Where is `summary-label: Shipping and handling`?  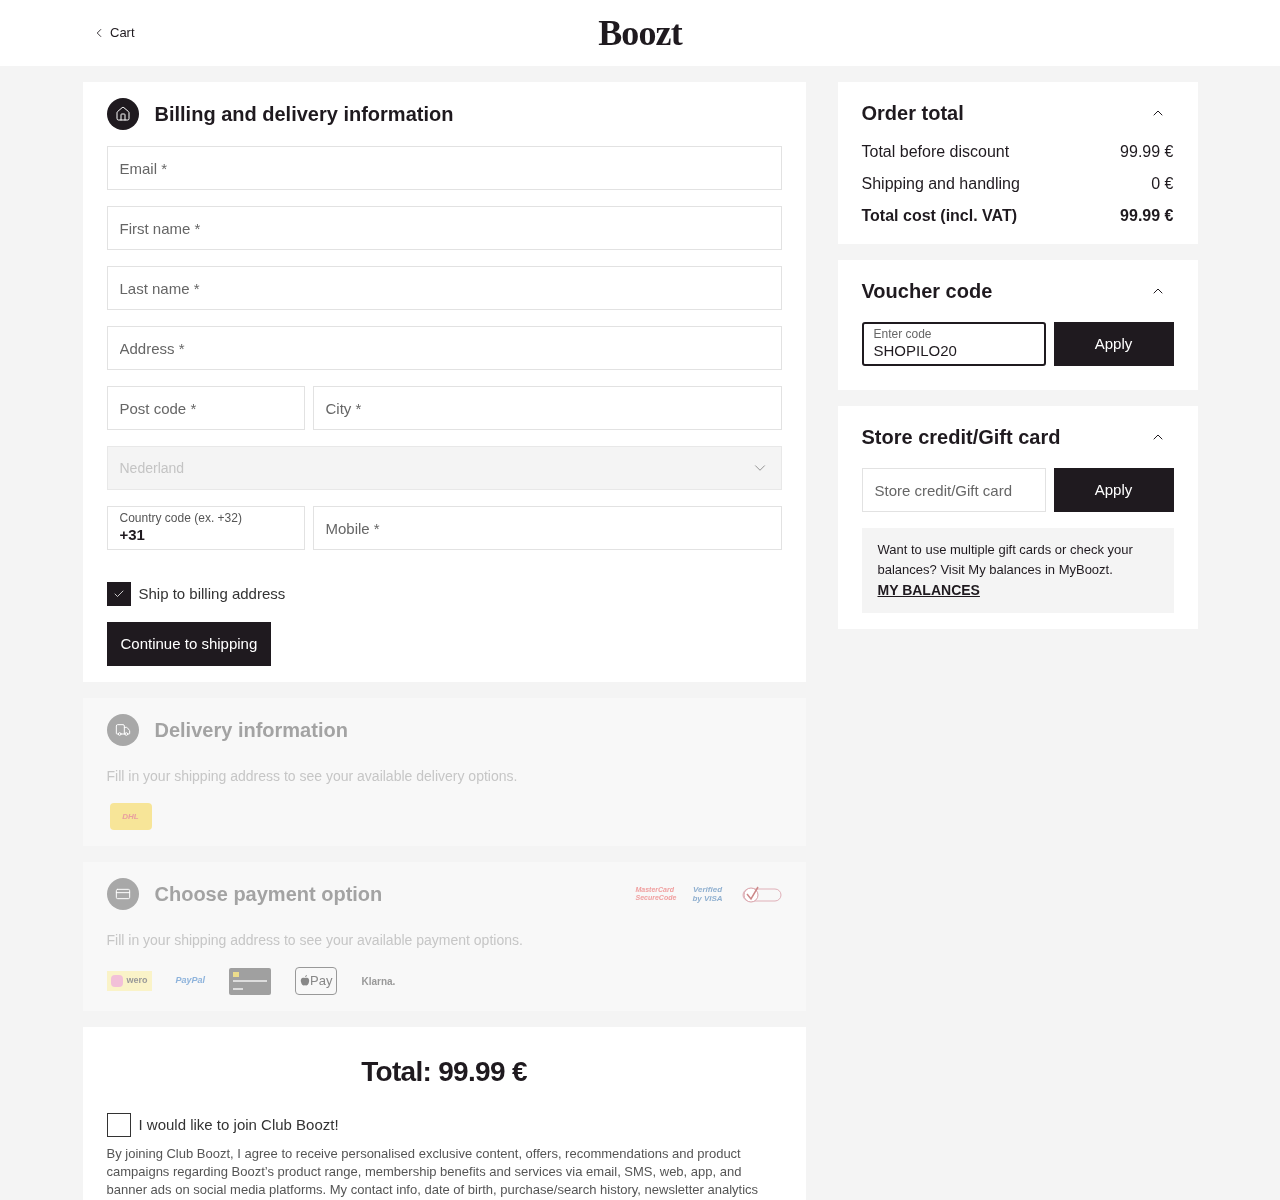 summary-label: Shipping and handling is located at coordinates (940, 184).